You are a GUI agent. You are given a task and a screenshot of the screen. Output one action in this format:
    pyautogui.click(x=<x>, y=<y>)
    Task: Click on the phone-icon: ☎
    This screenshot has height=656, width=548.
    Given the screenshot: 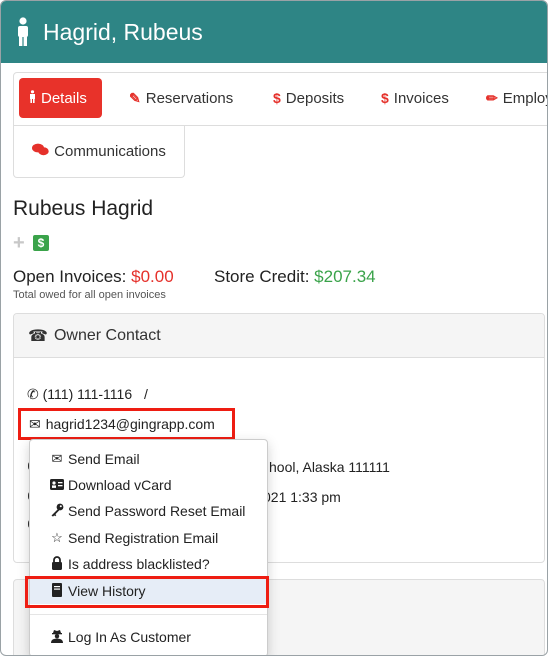 What is the action you would take?
    pyautogui.click(x=38, y=336)
    